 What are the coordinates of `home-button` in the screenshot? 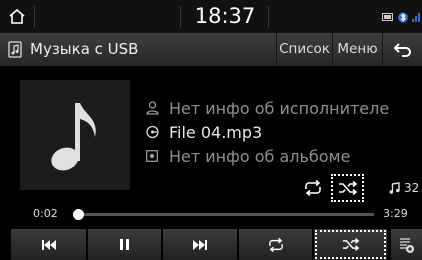 It's located at (17, 16).